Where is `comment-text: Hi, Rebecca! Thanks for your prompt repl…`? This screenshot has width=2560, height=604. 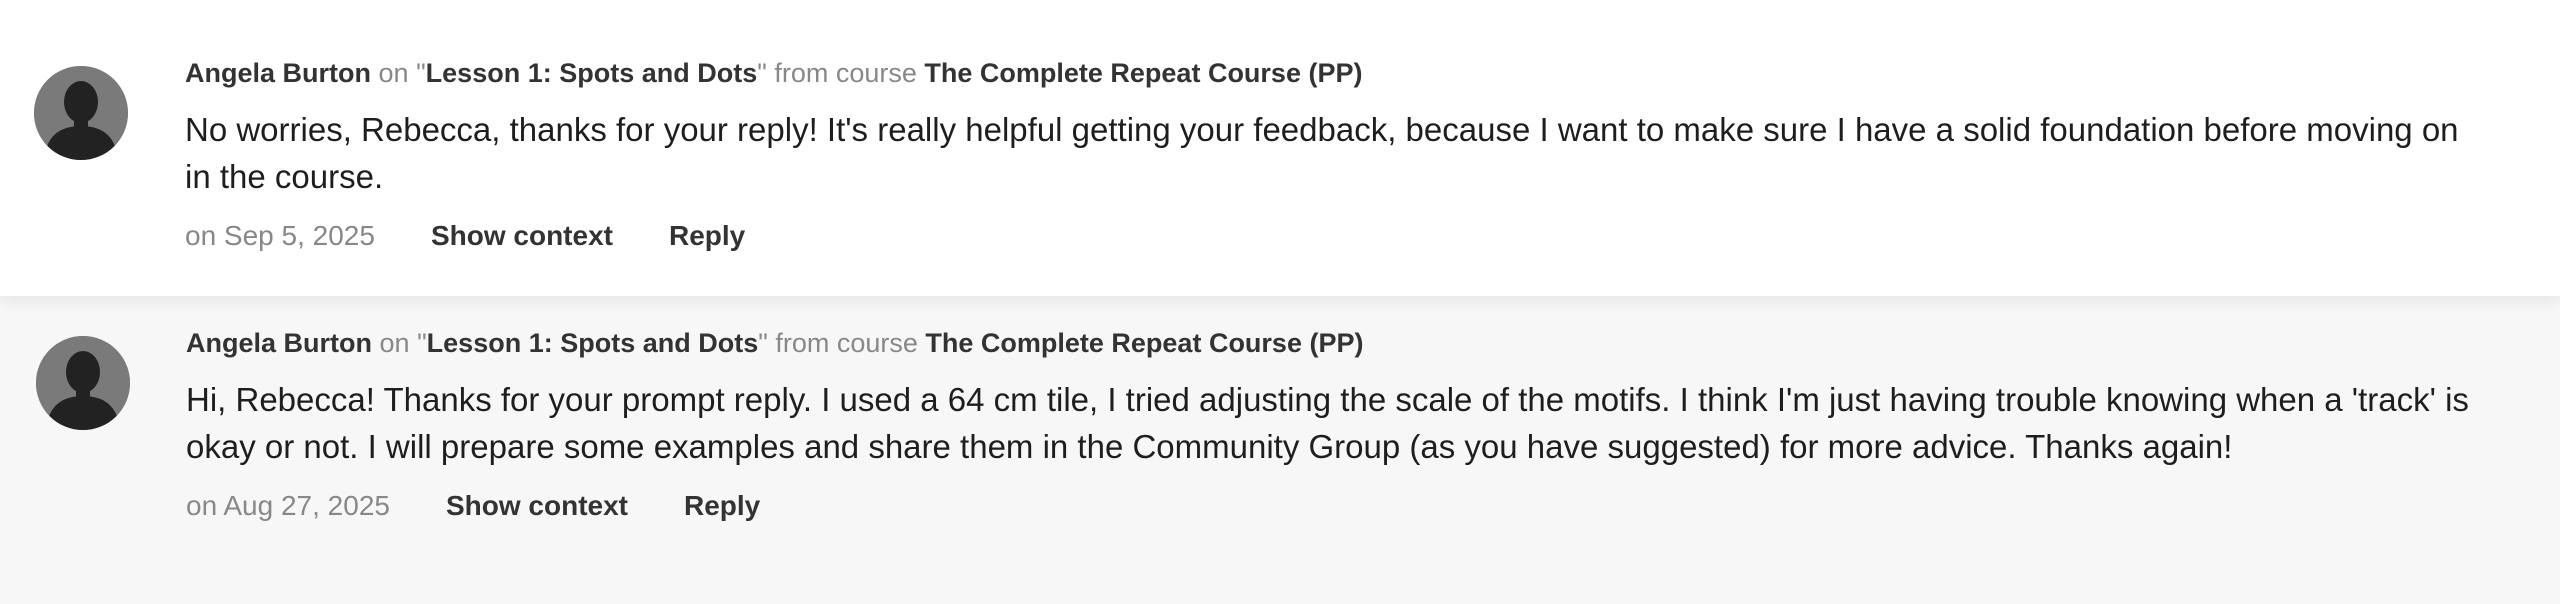
comment-text: Hi, Rebecca! Thanks for your prompt repl… is located at coordinates (1327, 423).